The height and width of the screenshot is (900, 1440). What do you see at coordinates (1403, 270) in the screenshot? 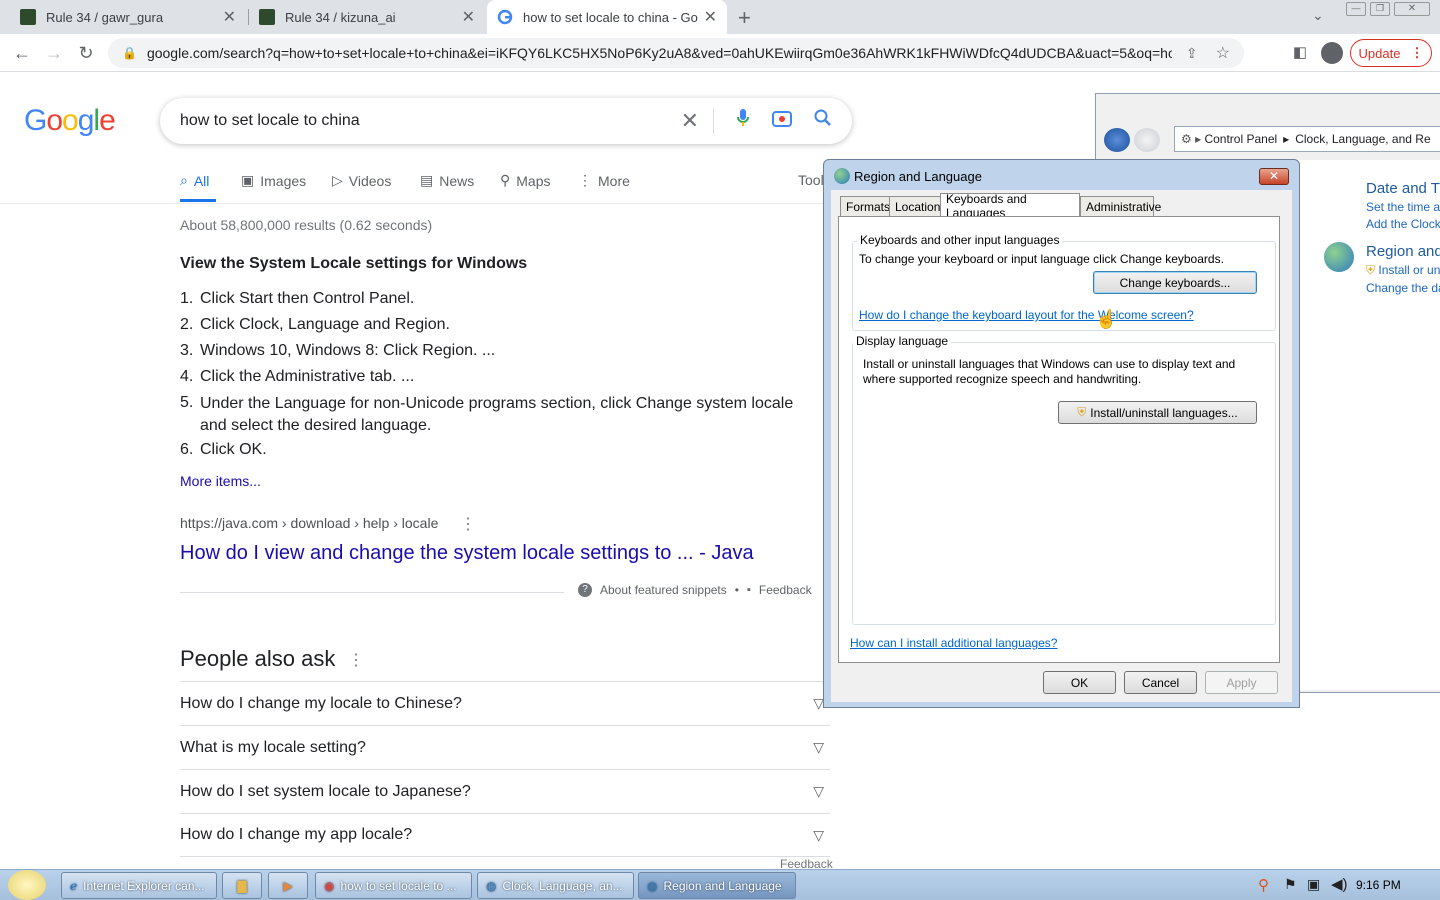
I see `region-link: ⛨ Install or un` at bounding box center [1403, 270].